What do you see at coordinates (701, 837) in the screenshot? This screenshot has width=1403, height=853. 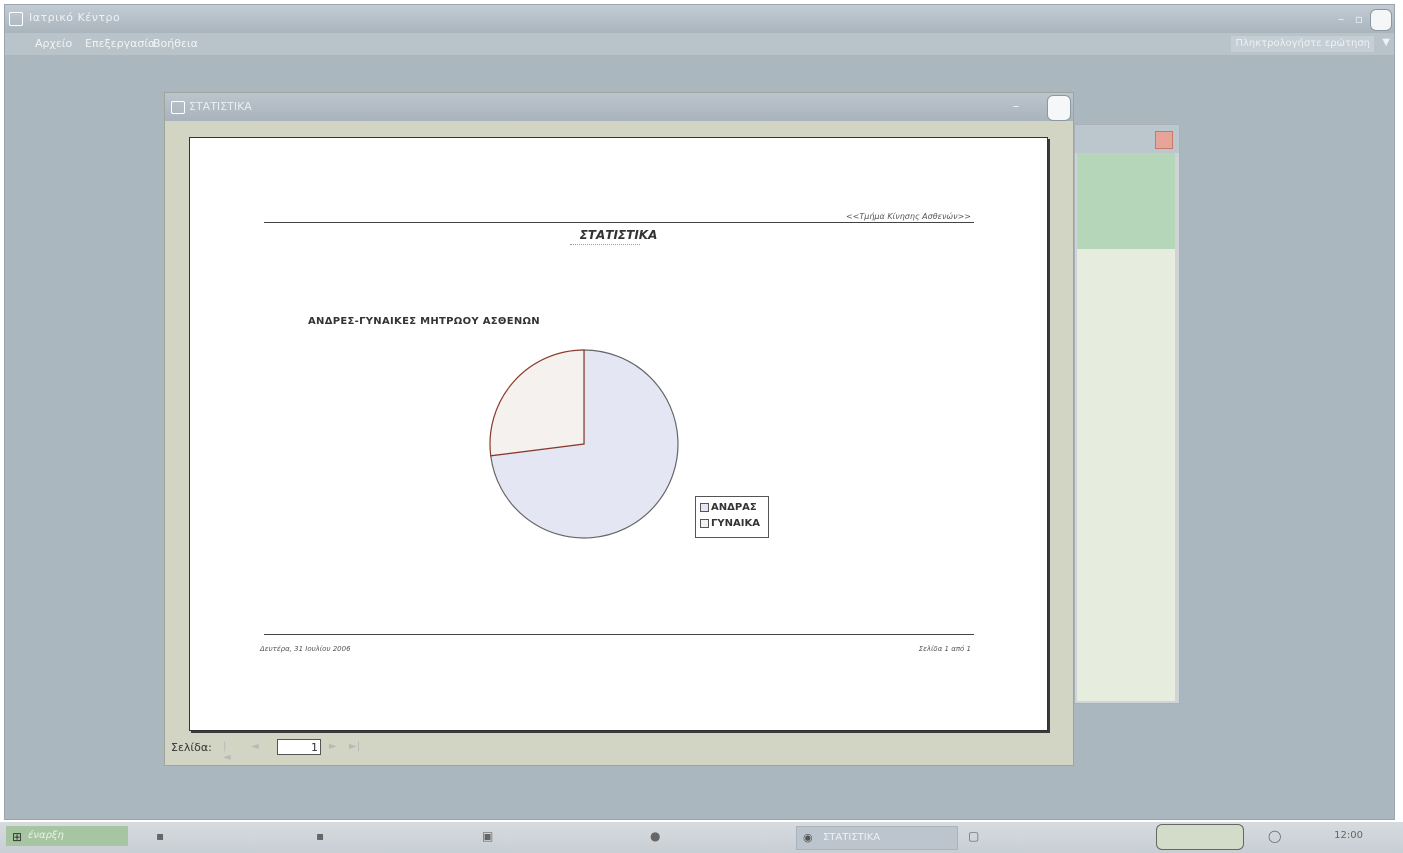 I see `taskbar: ⊞ έναρξη ▪ ▪ ▣ ● ◉ ΣΤΑΤΙΣΤΙΚΑ ▢ ◯ 12:00` at bounding box center [701, 837].